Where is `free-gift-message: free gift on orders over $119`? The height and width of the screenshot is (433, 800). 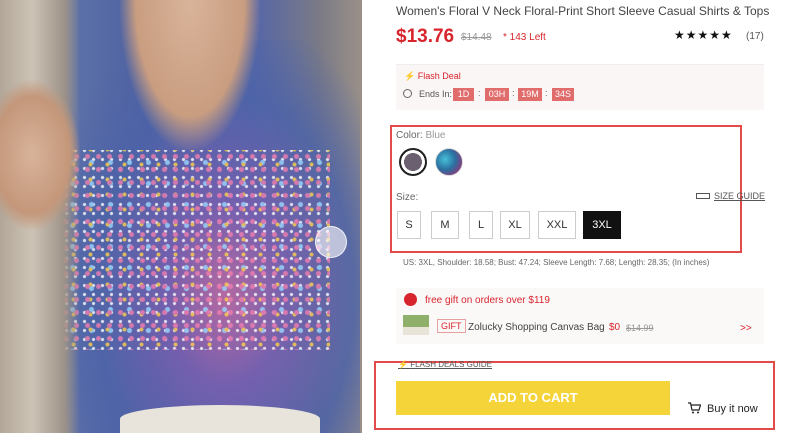 free-gift-message: free gift on orders over $119 is located at coordinates (487, 300).